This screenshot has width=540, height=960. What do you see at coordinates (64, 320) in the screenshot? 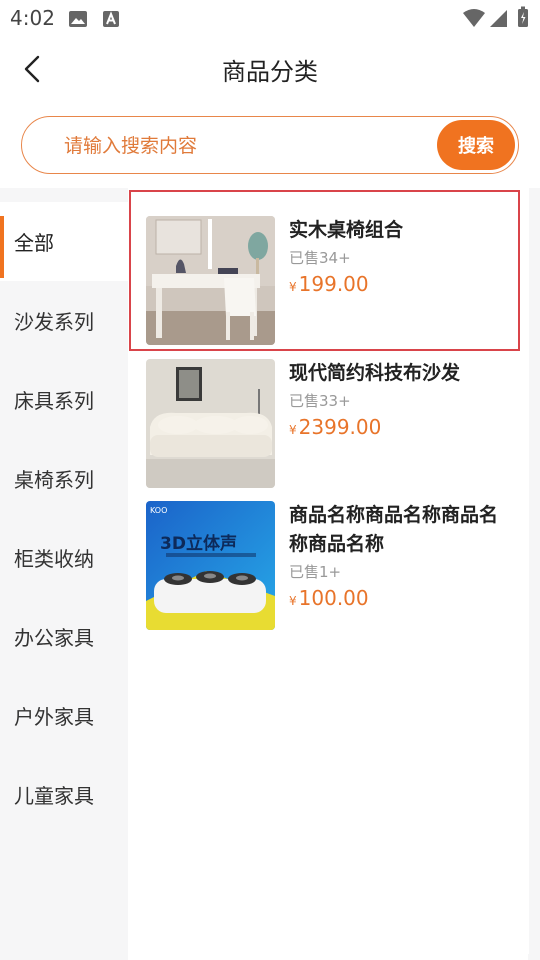
I see `sidebar-item-sofa: 沙发系列` at bounding box center [64, 320].